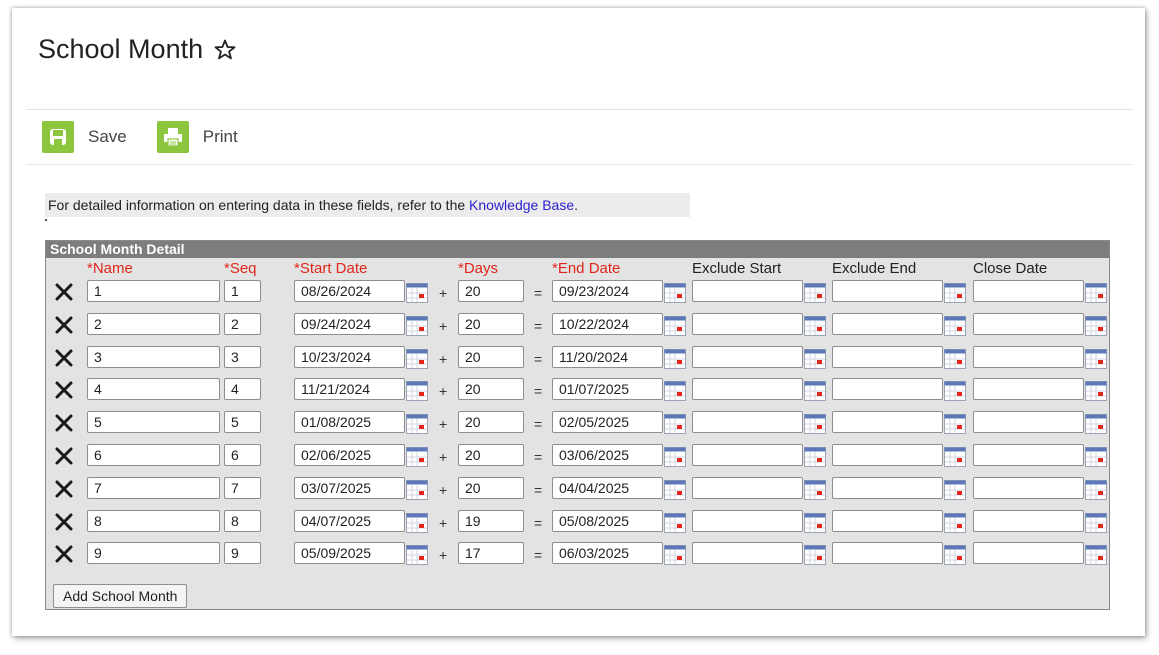 The image size is (1159, 655). I want to click on favorite-star-icon, so click(225, 50).